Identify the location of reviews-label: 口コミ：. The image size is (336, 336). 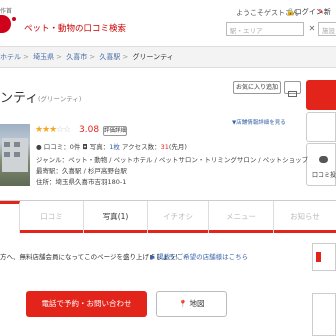
(56, 147).